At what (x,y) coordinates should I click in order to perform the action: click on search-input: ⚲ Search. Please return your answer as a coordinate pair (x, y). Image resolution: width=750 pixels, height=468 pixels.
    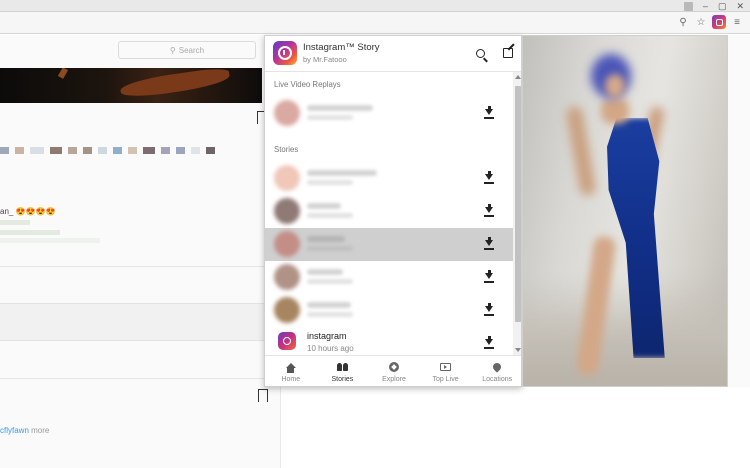
    Looking at the image, I should click on (187, 50).